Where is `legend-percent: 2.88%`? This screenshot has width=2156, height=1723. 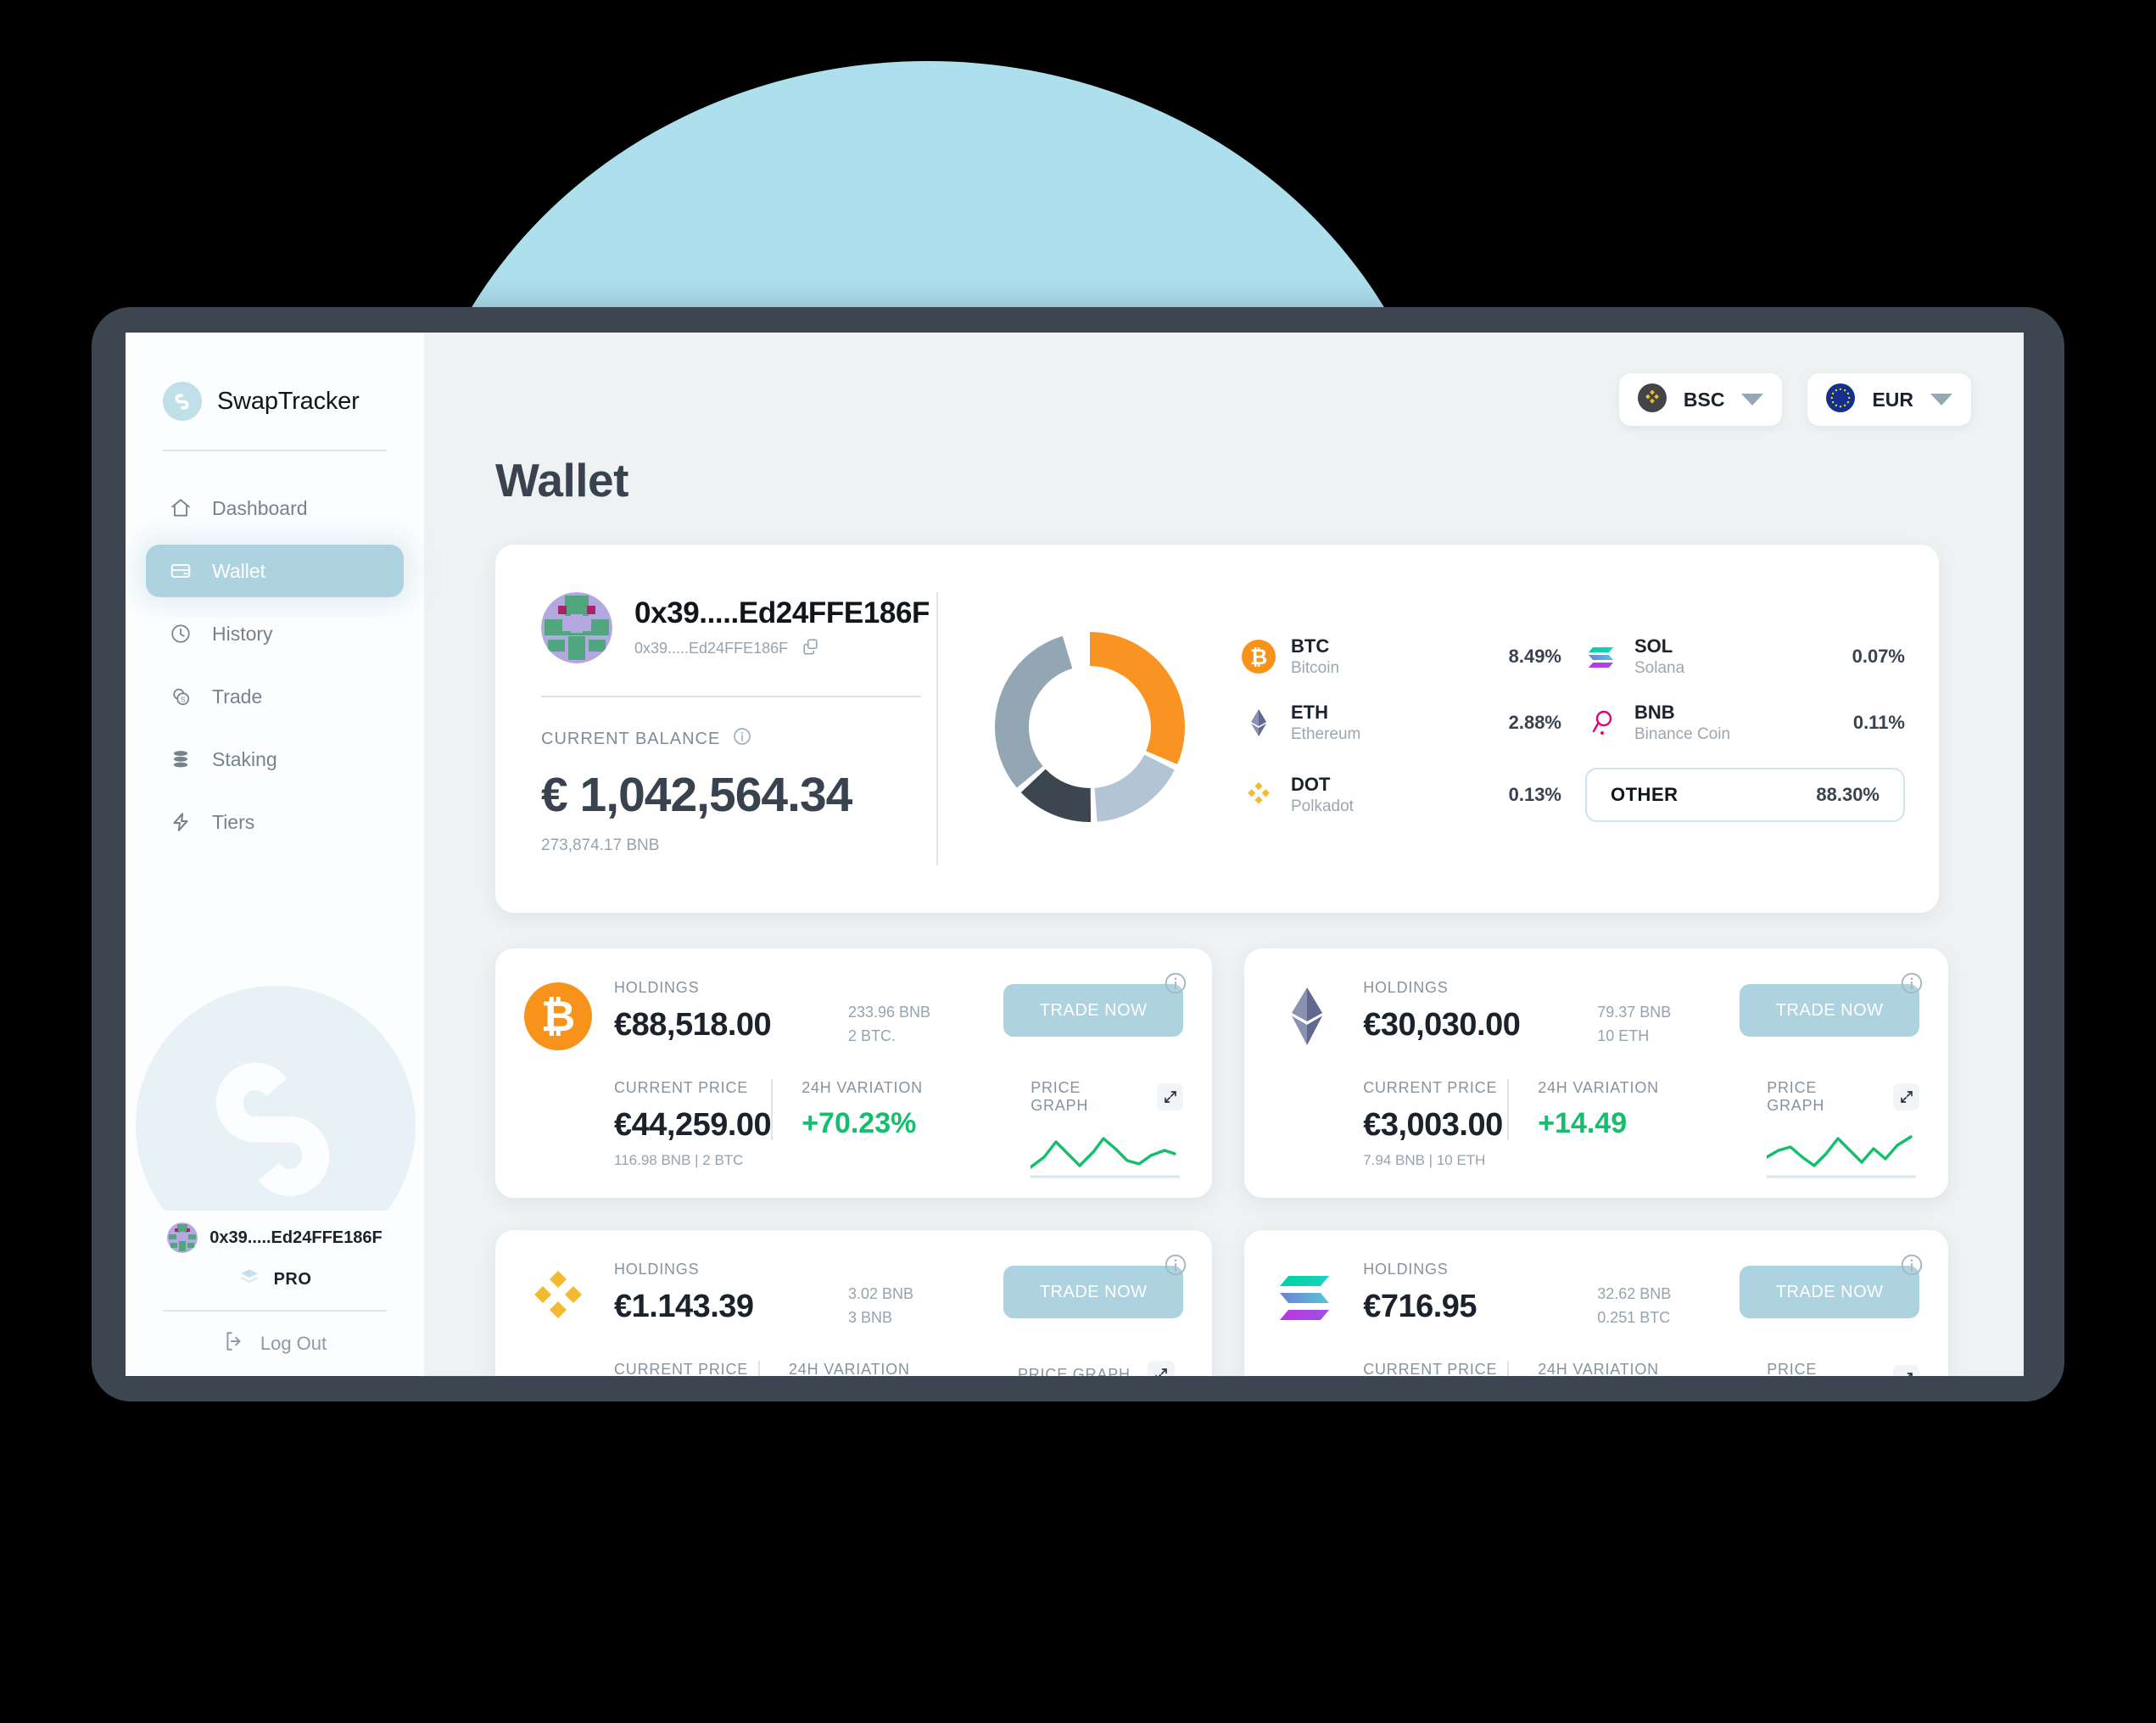 legend-percent: 2.88% is located at coordinates (1534, 723).